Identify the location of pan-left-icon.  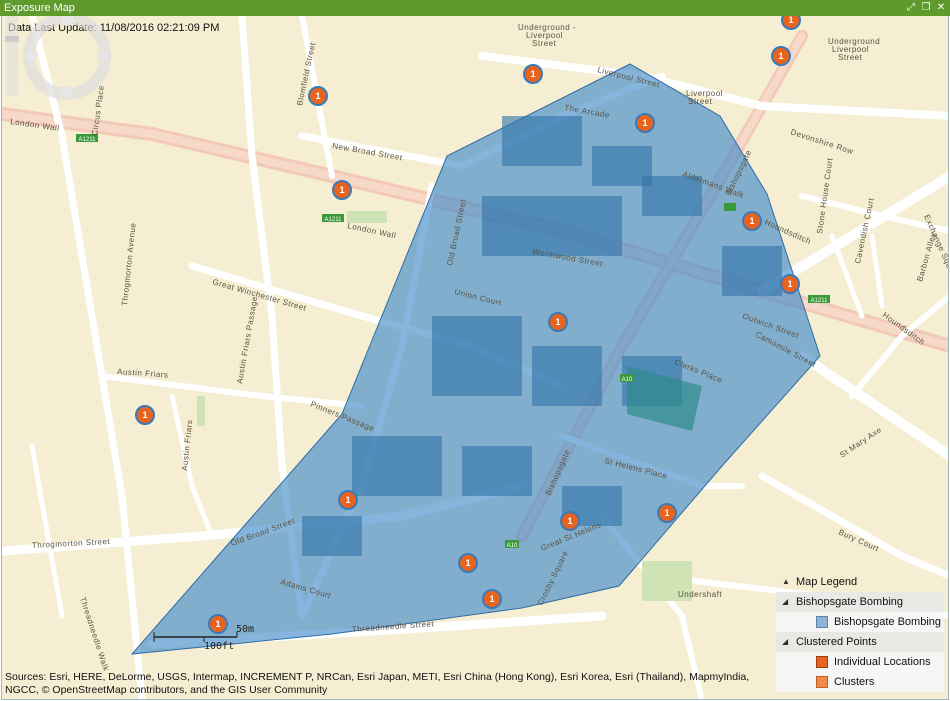
(31, 56).